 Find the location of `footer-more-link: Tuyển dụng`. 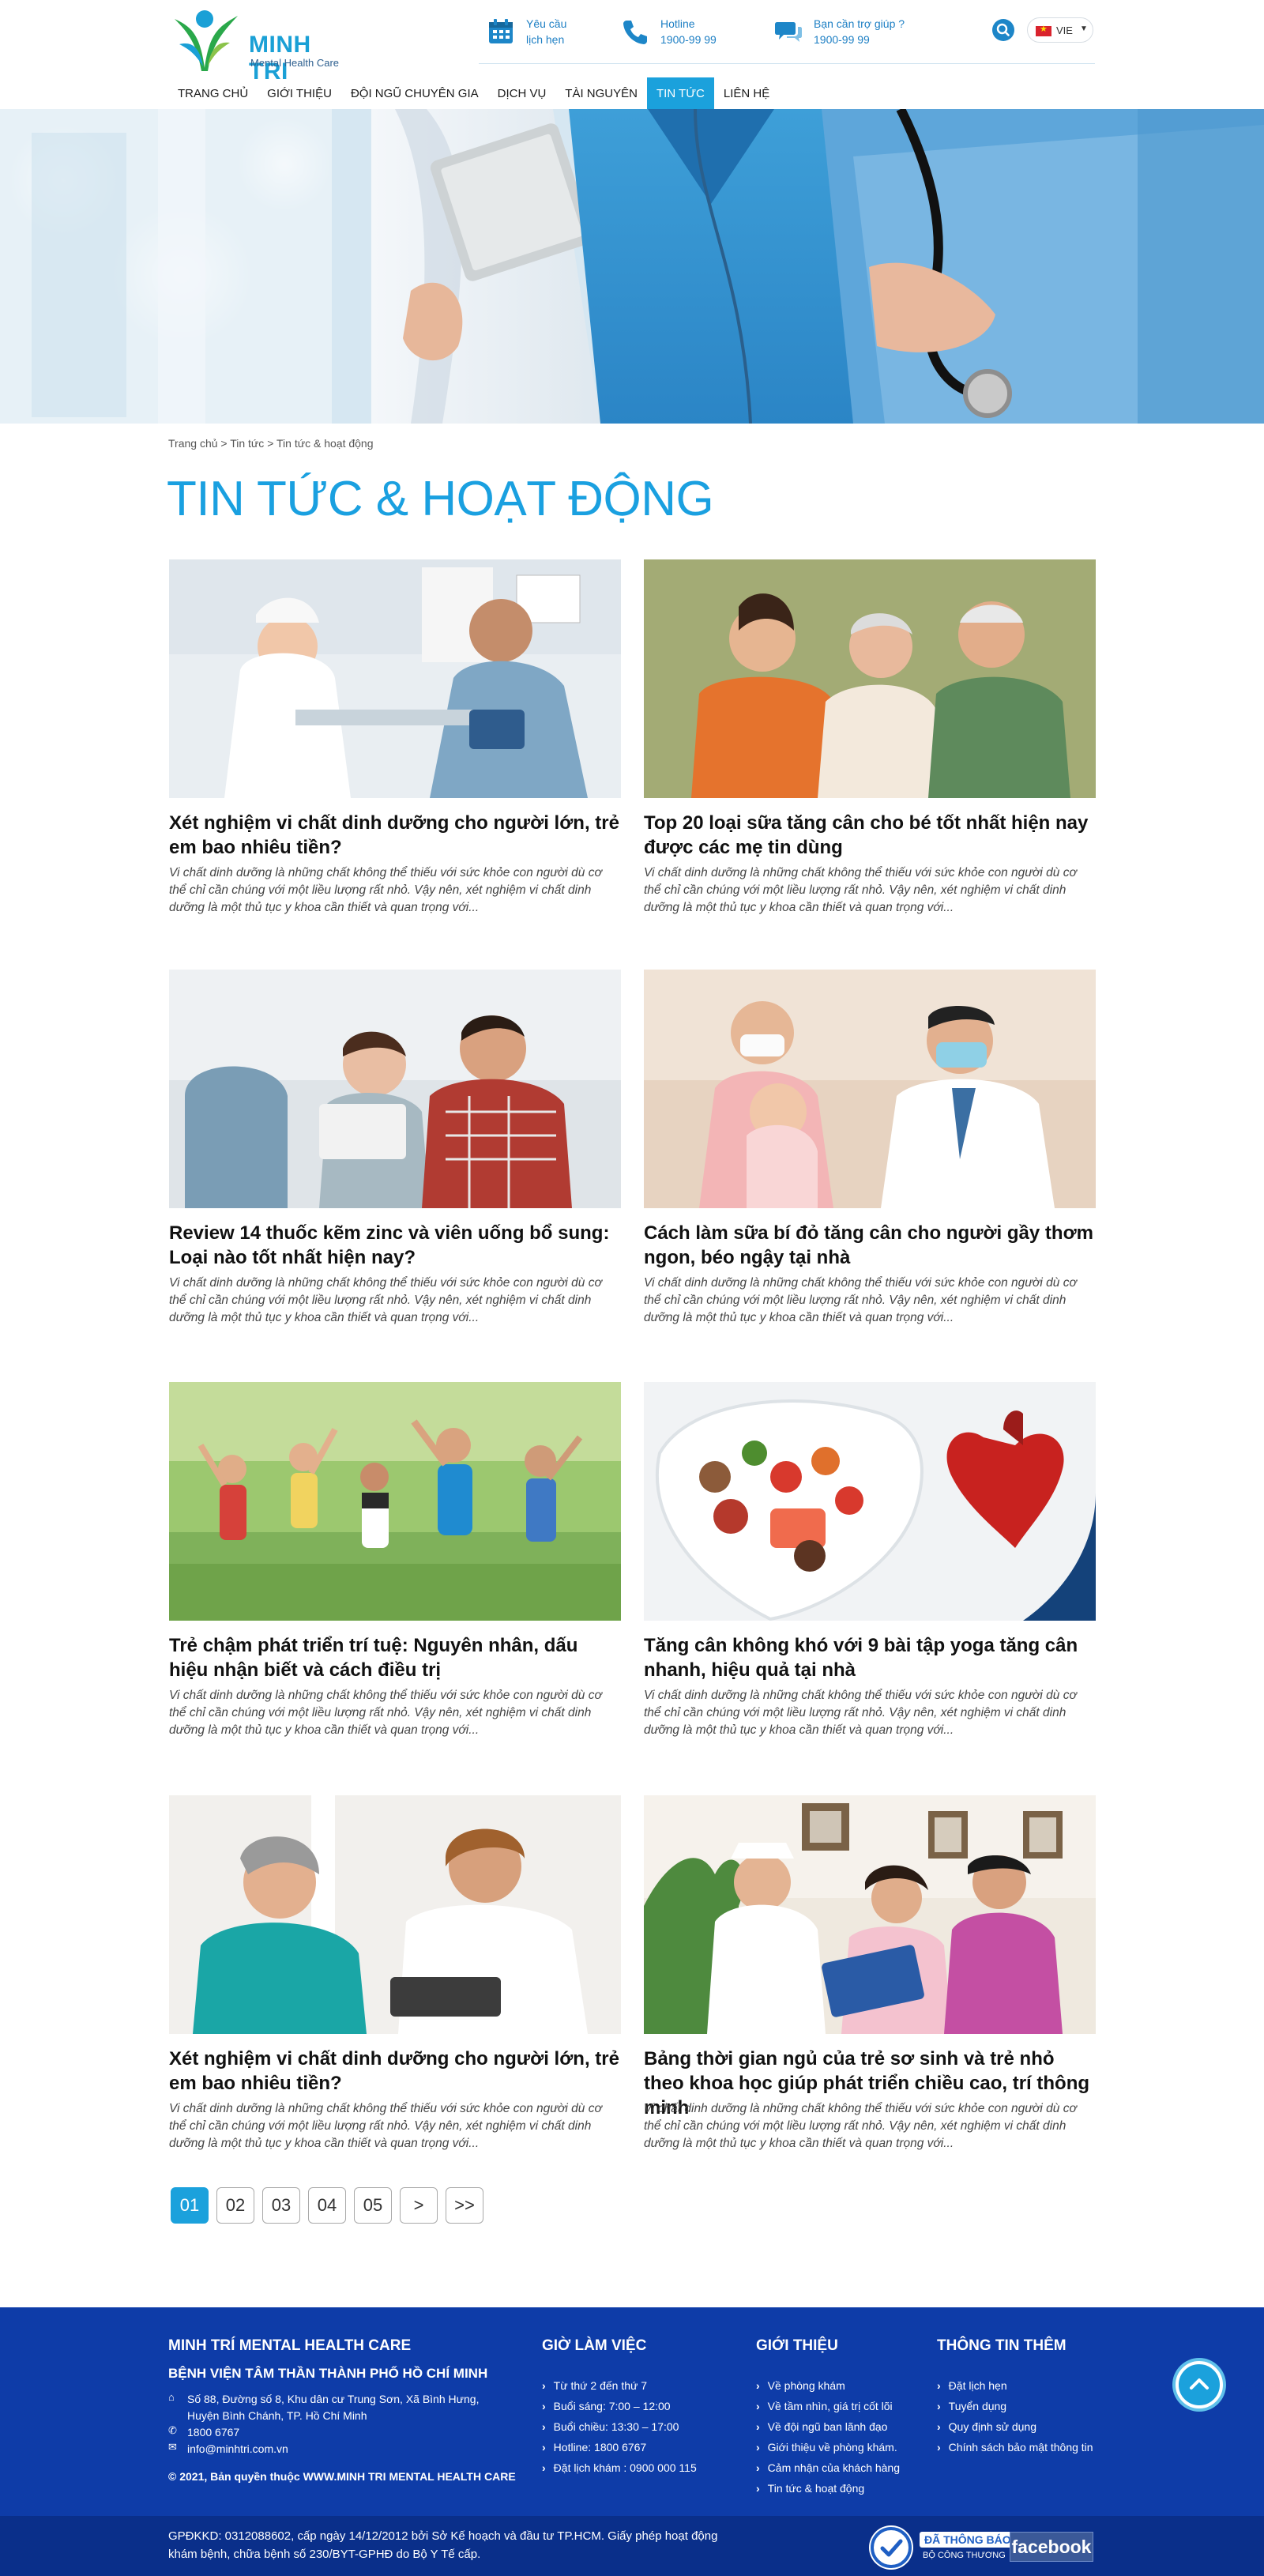

footer-more-link: Tuyển dụng is located at coordinates (1015, 2406).